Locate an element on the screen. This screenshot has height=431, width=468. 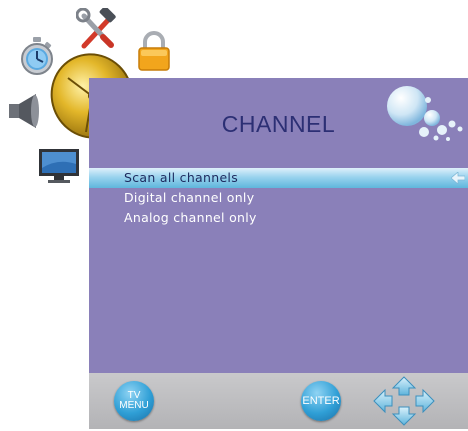
tv-menu-button: TV MENU is located at coordinates (134, 401).